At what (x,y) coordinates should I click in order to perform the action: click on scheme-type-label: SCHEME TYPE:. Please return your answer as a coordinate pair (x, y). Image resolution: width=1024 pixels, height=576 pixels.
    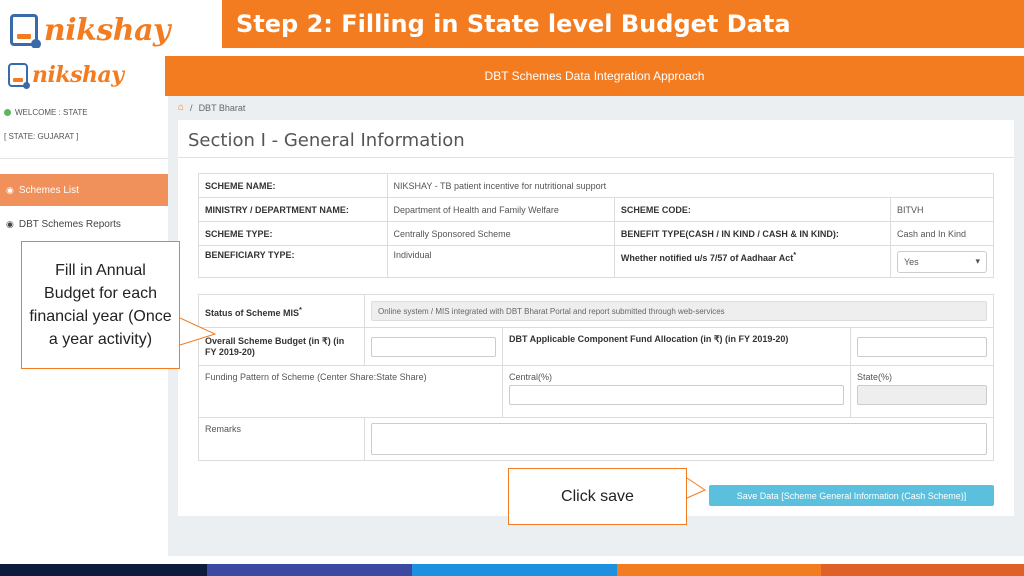
    Looking at the image, I should click on (293, 233).